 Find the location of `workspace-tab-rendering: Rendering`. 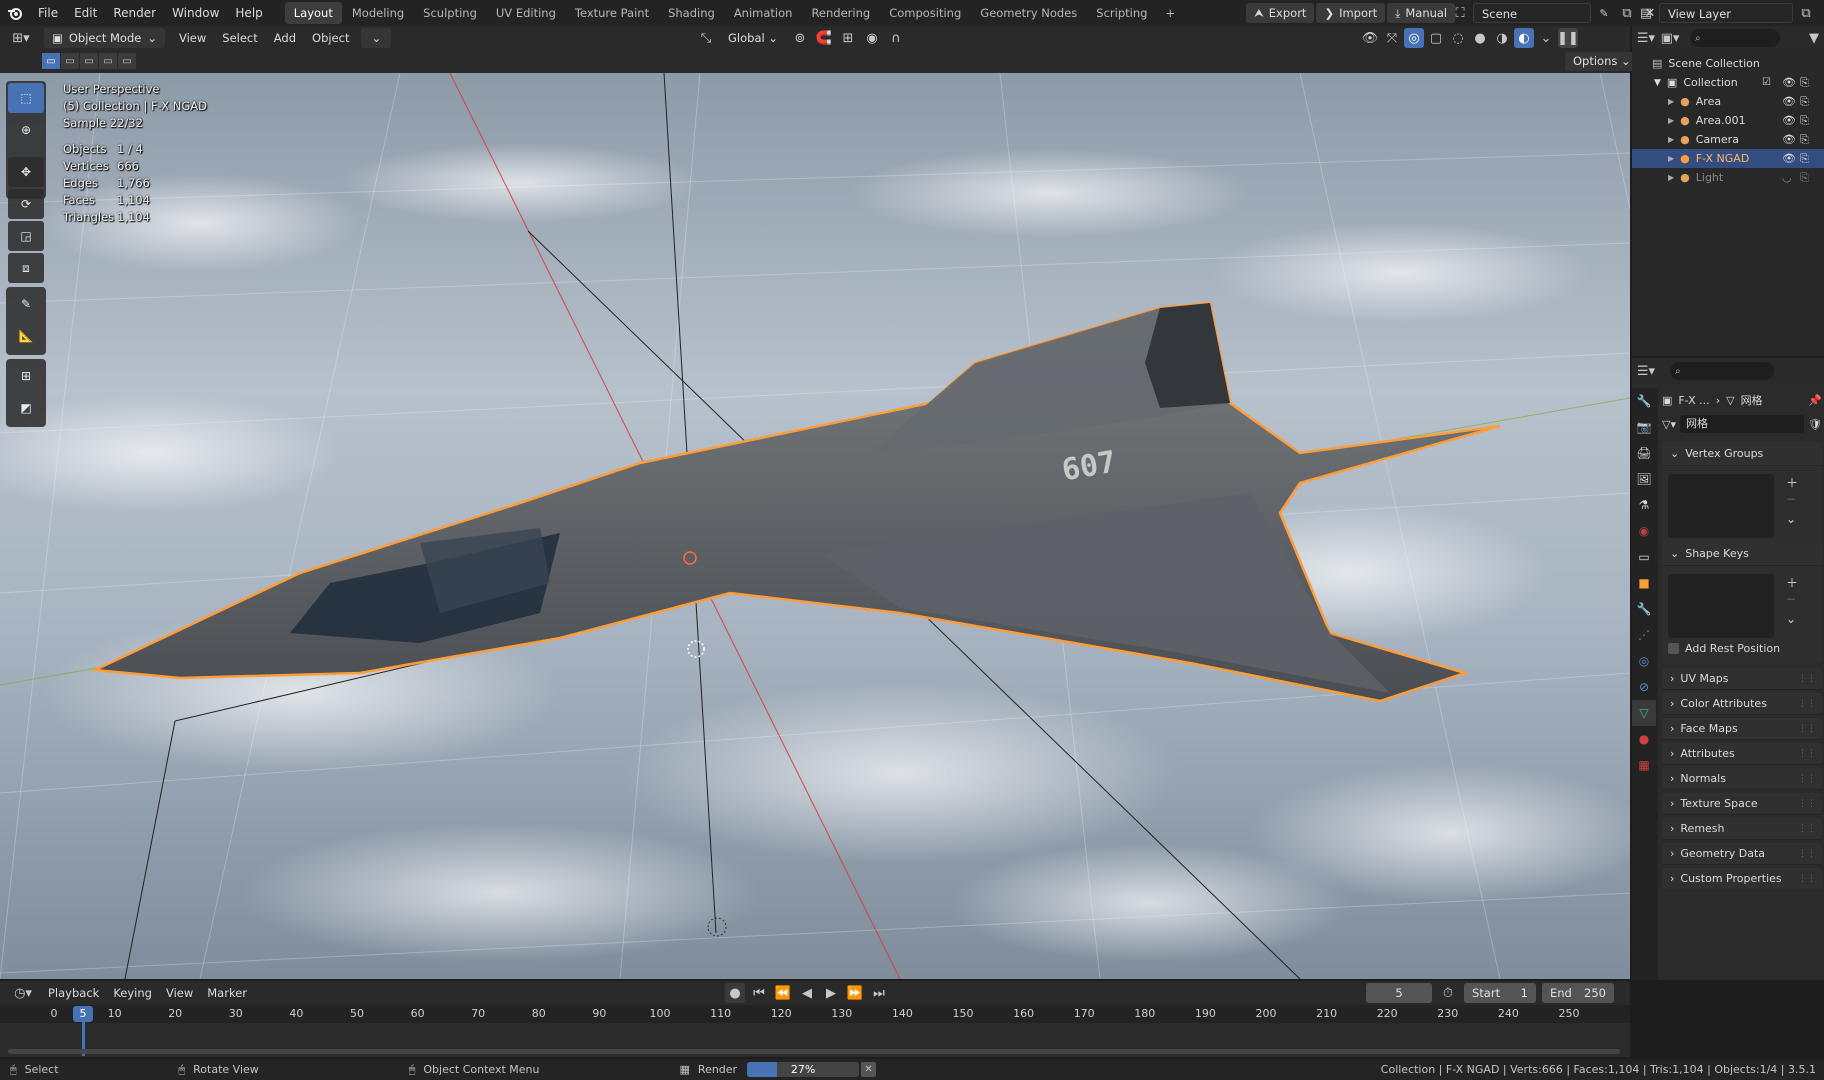

workspace-tab-rendering: Rendering is located at coordinates (840, 13).